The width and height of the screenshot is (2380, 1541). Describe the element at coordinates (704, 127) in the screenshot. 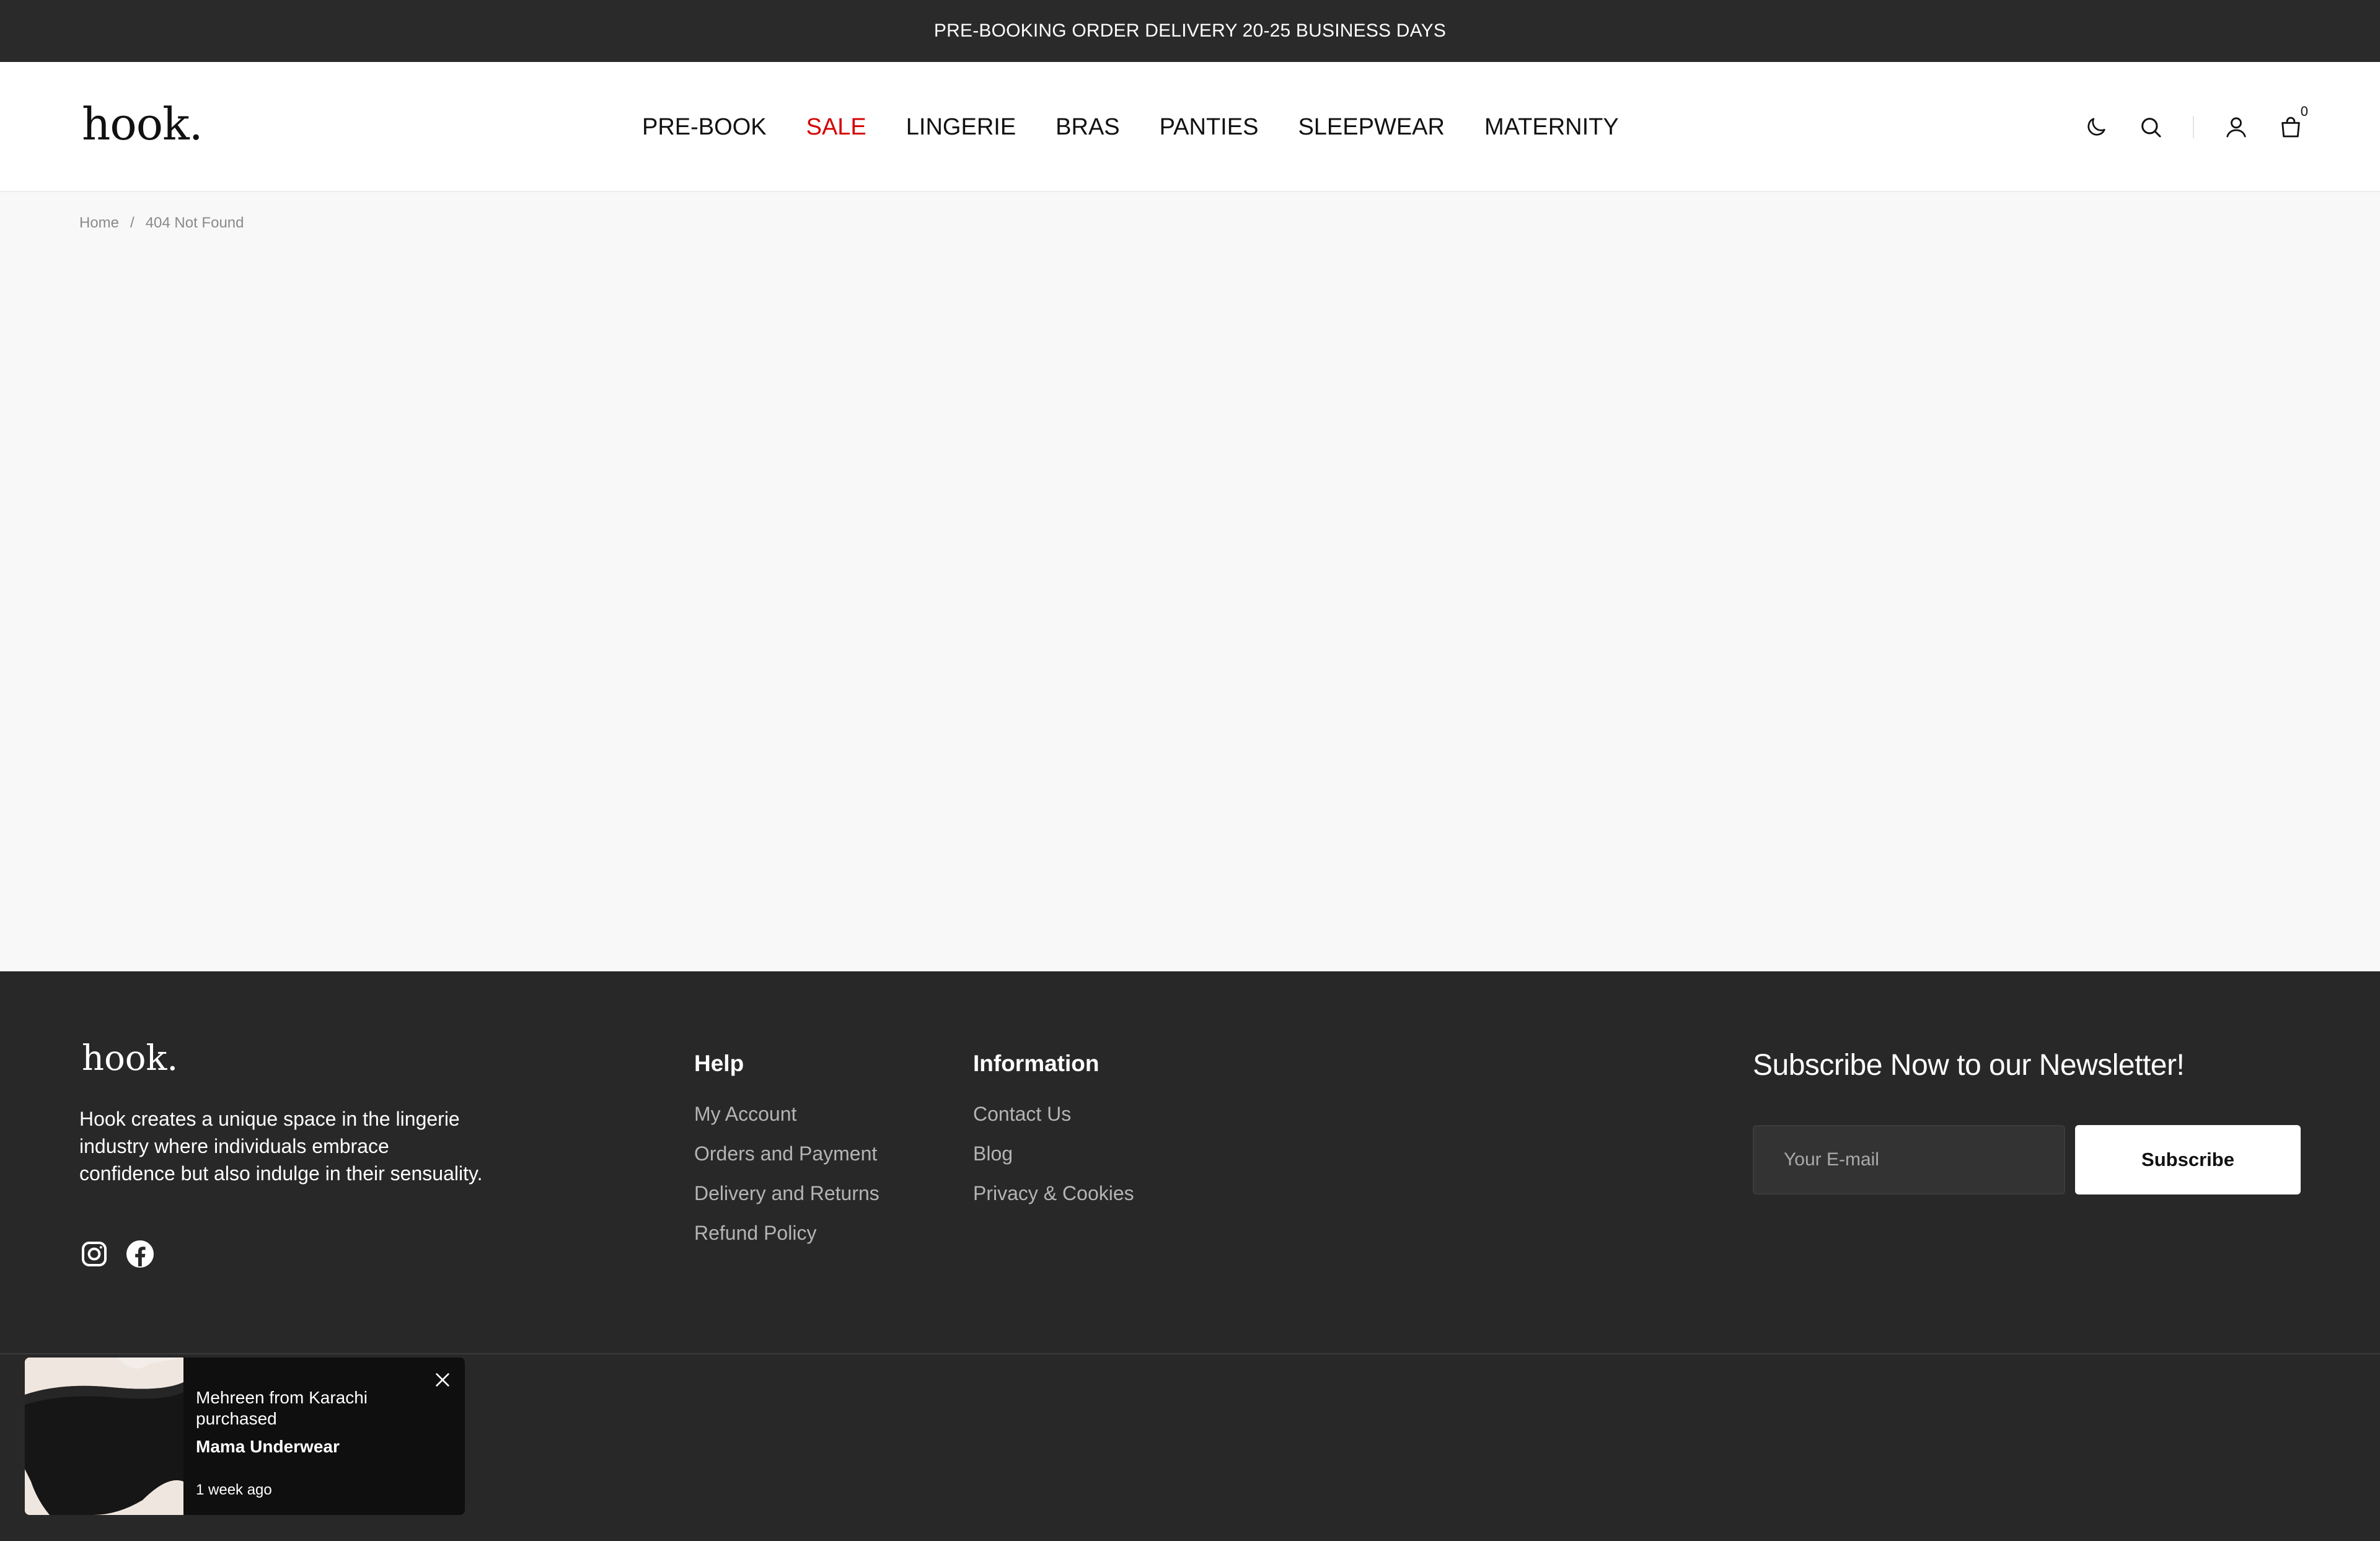

I see `nav-item-pre-book: PRE-BOOK` at that location.